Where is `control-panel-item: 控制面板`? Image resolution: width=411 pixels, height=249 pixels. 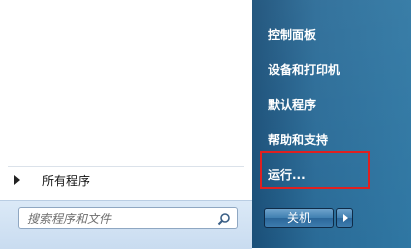 control-panel-item: 控制面板 is located at coordinates (292, 34).